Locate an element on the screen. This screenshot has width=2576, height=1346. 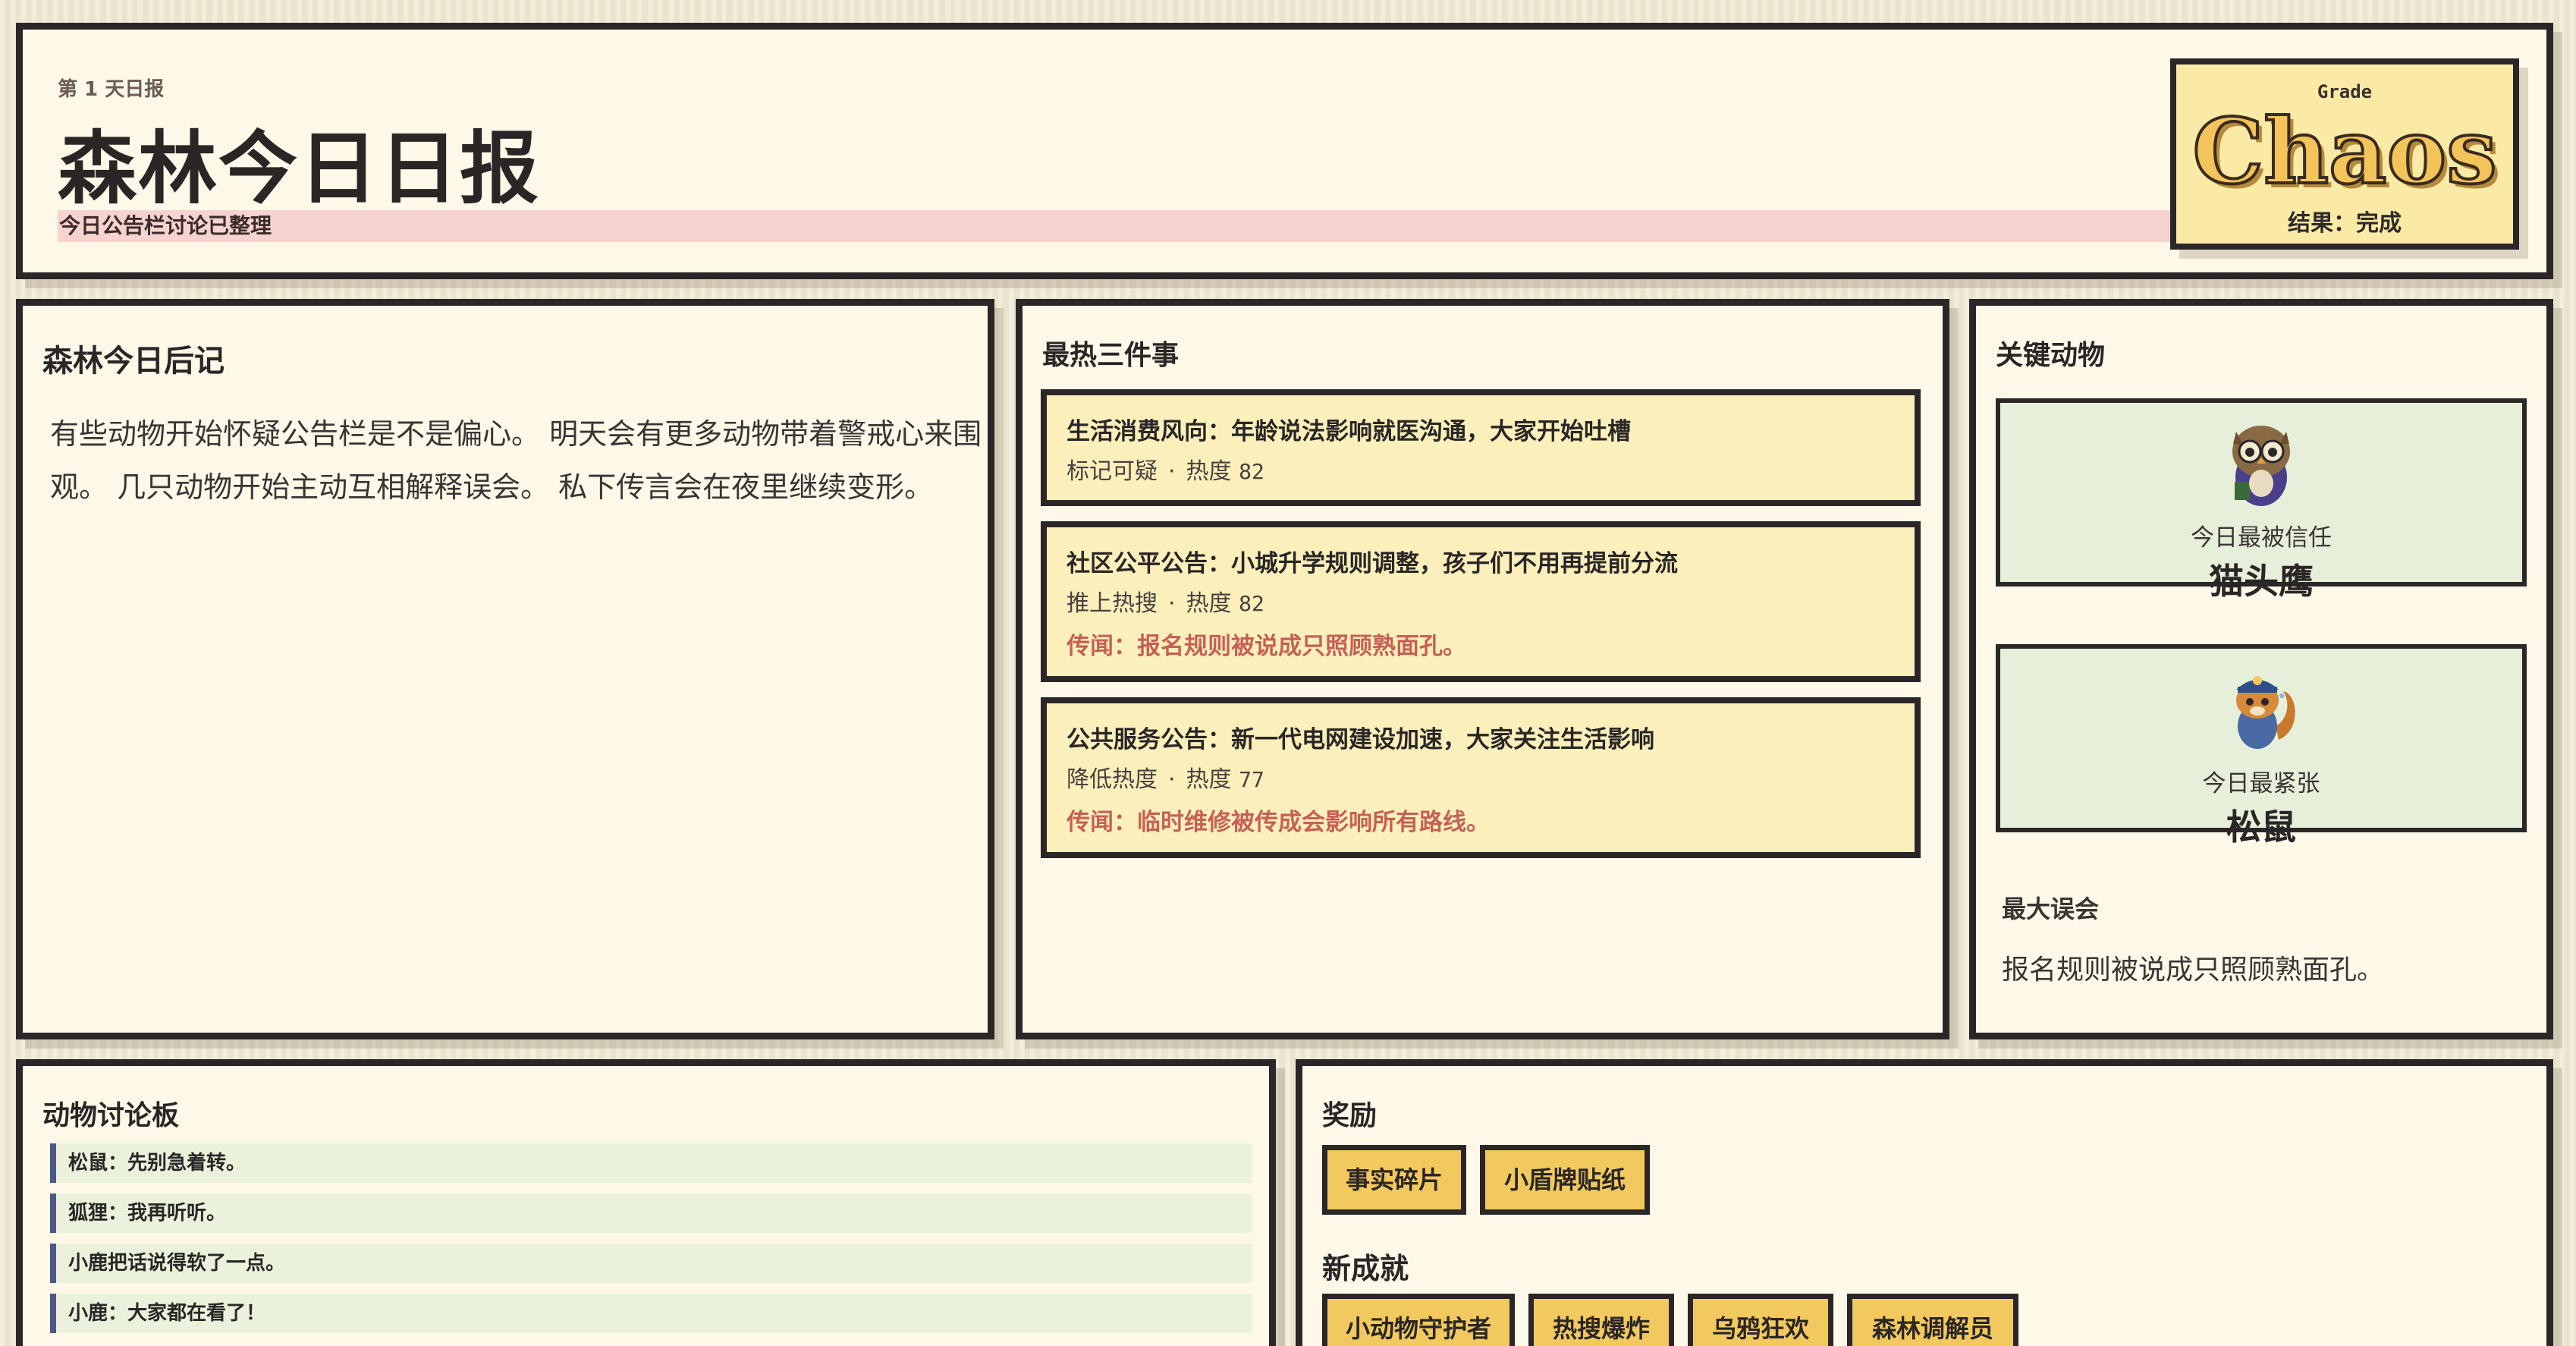
epilogue-title: 森林今日后记 is located at coordinates (133, 361).